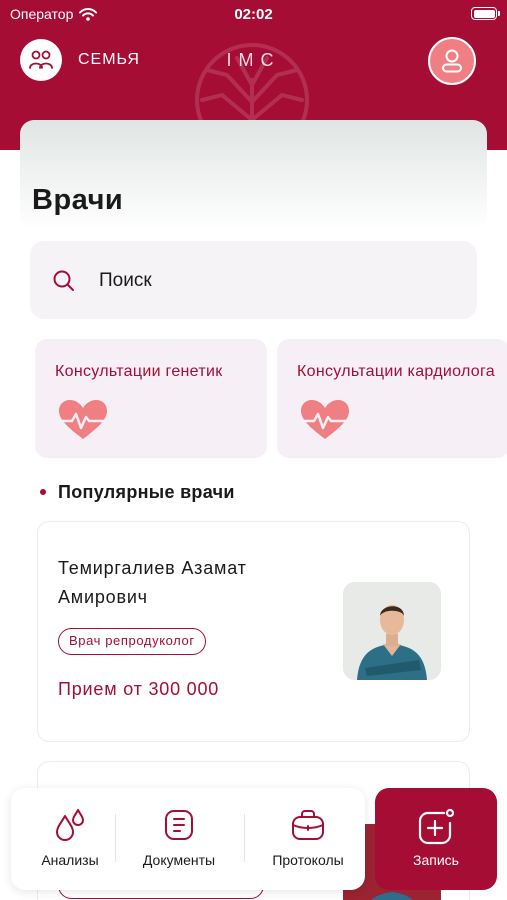 The image size is (507, 900). What do you see at coordinates (396, 371) in the screenshot?
I see `category-label: Консультации кардиолога` at bounding box center [396, 371].